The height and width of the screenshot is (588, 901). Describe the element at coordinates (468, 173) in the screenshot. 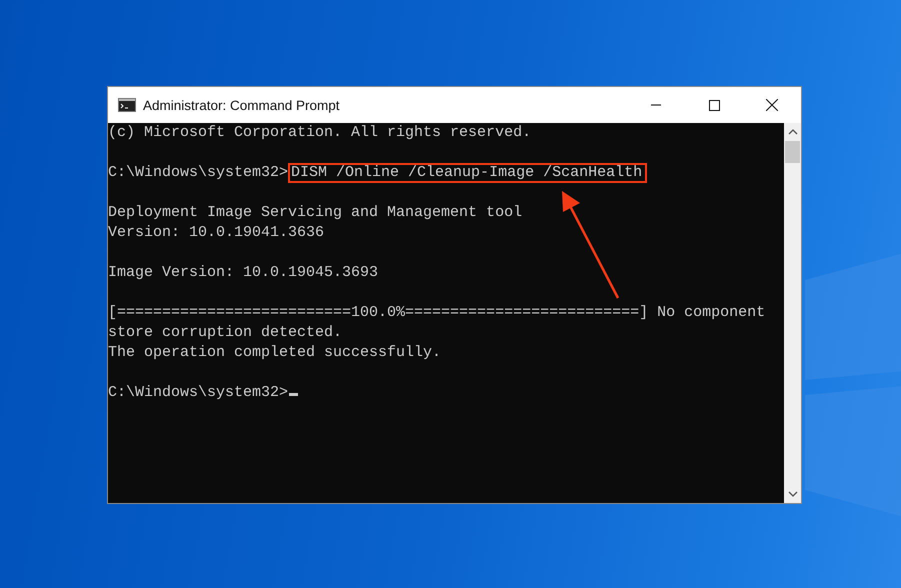

I see `command-text: DISM /Online /Cleanup-Image /ScanHealth` at that location.